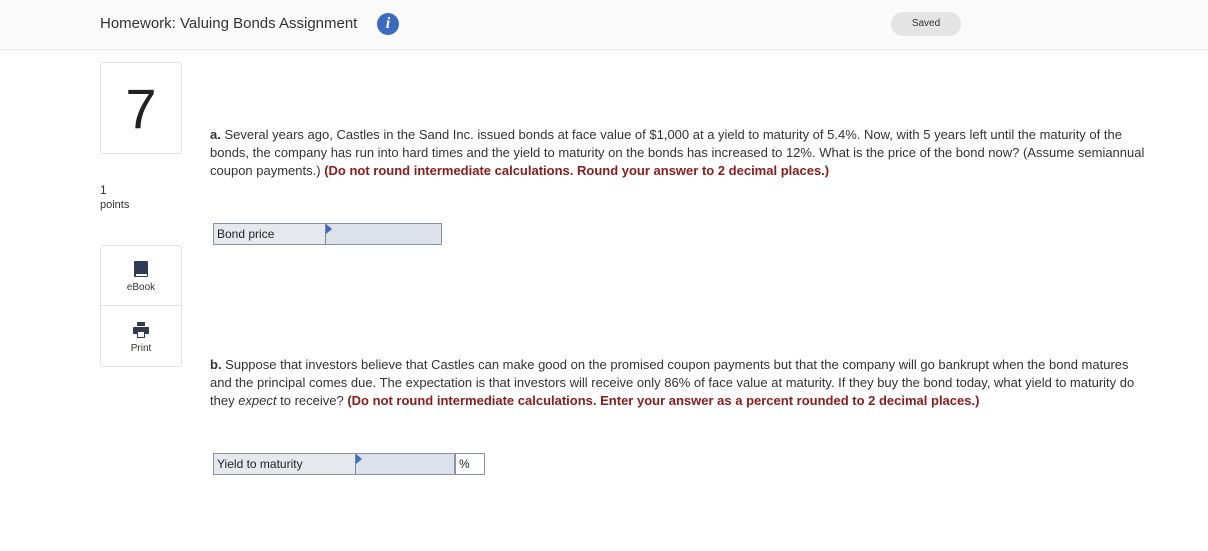  I want to click on percent-unit: %, so click(470, 464).